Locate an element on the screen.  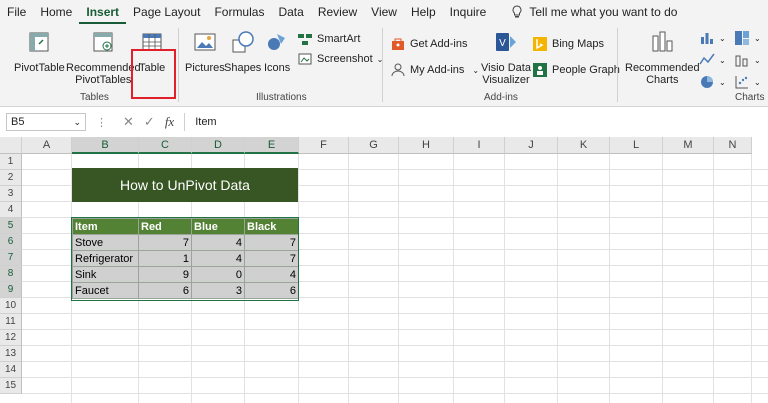
visio-label-1: Visio Data is located at coordinates (506, 68).